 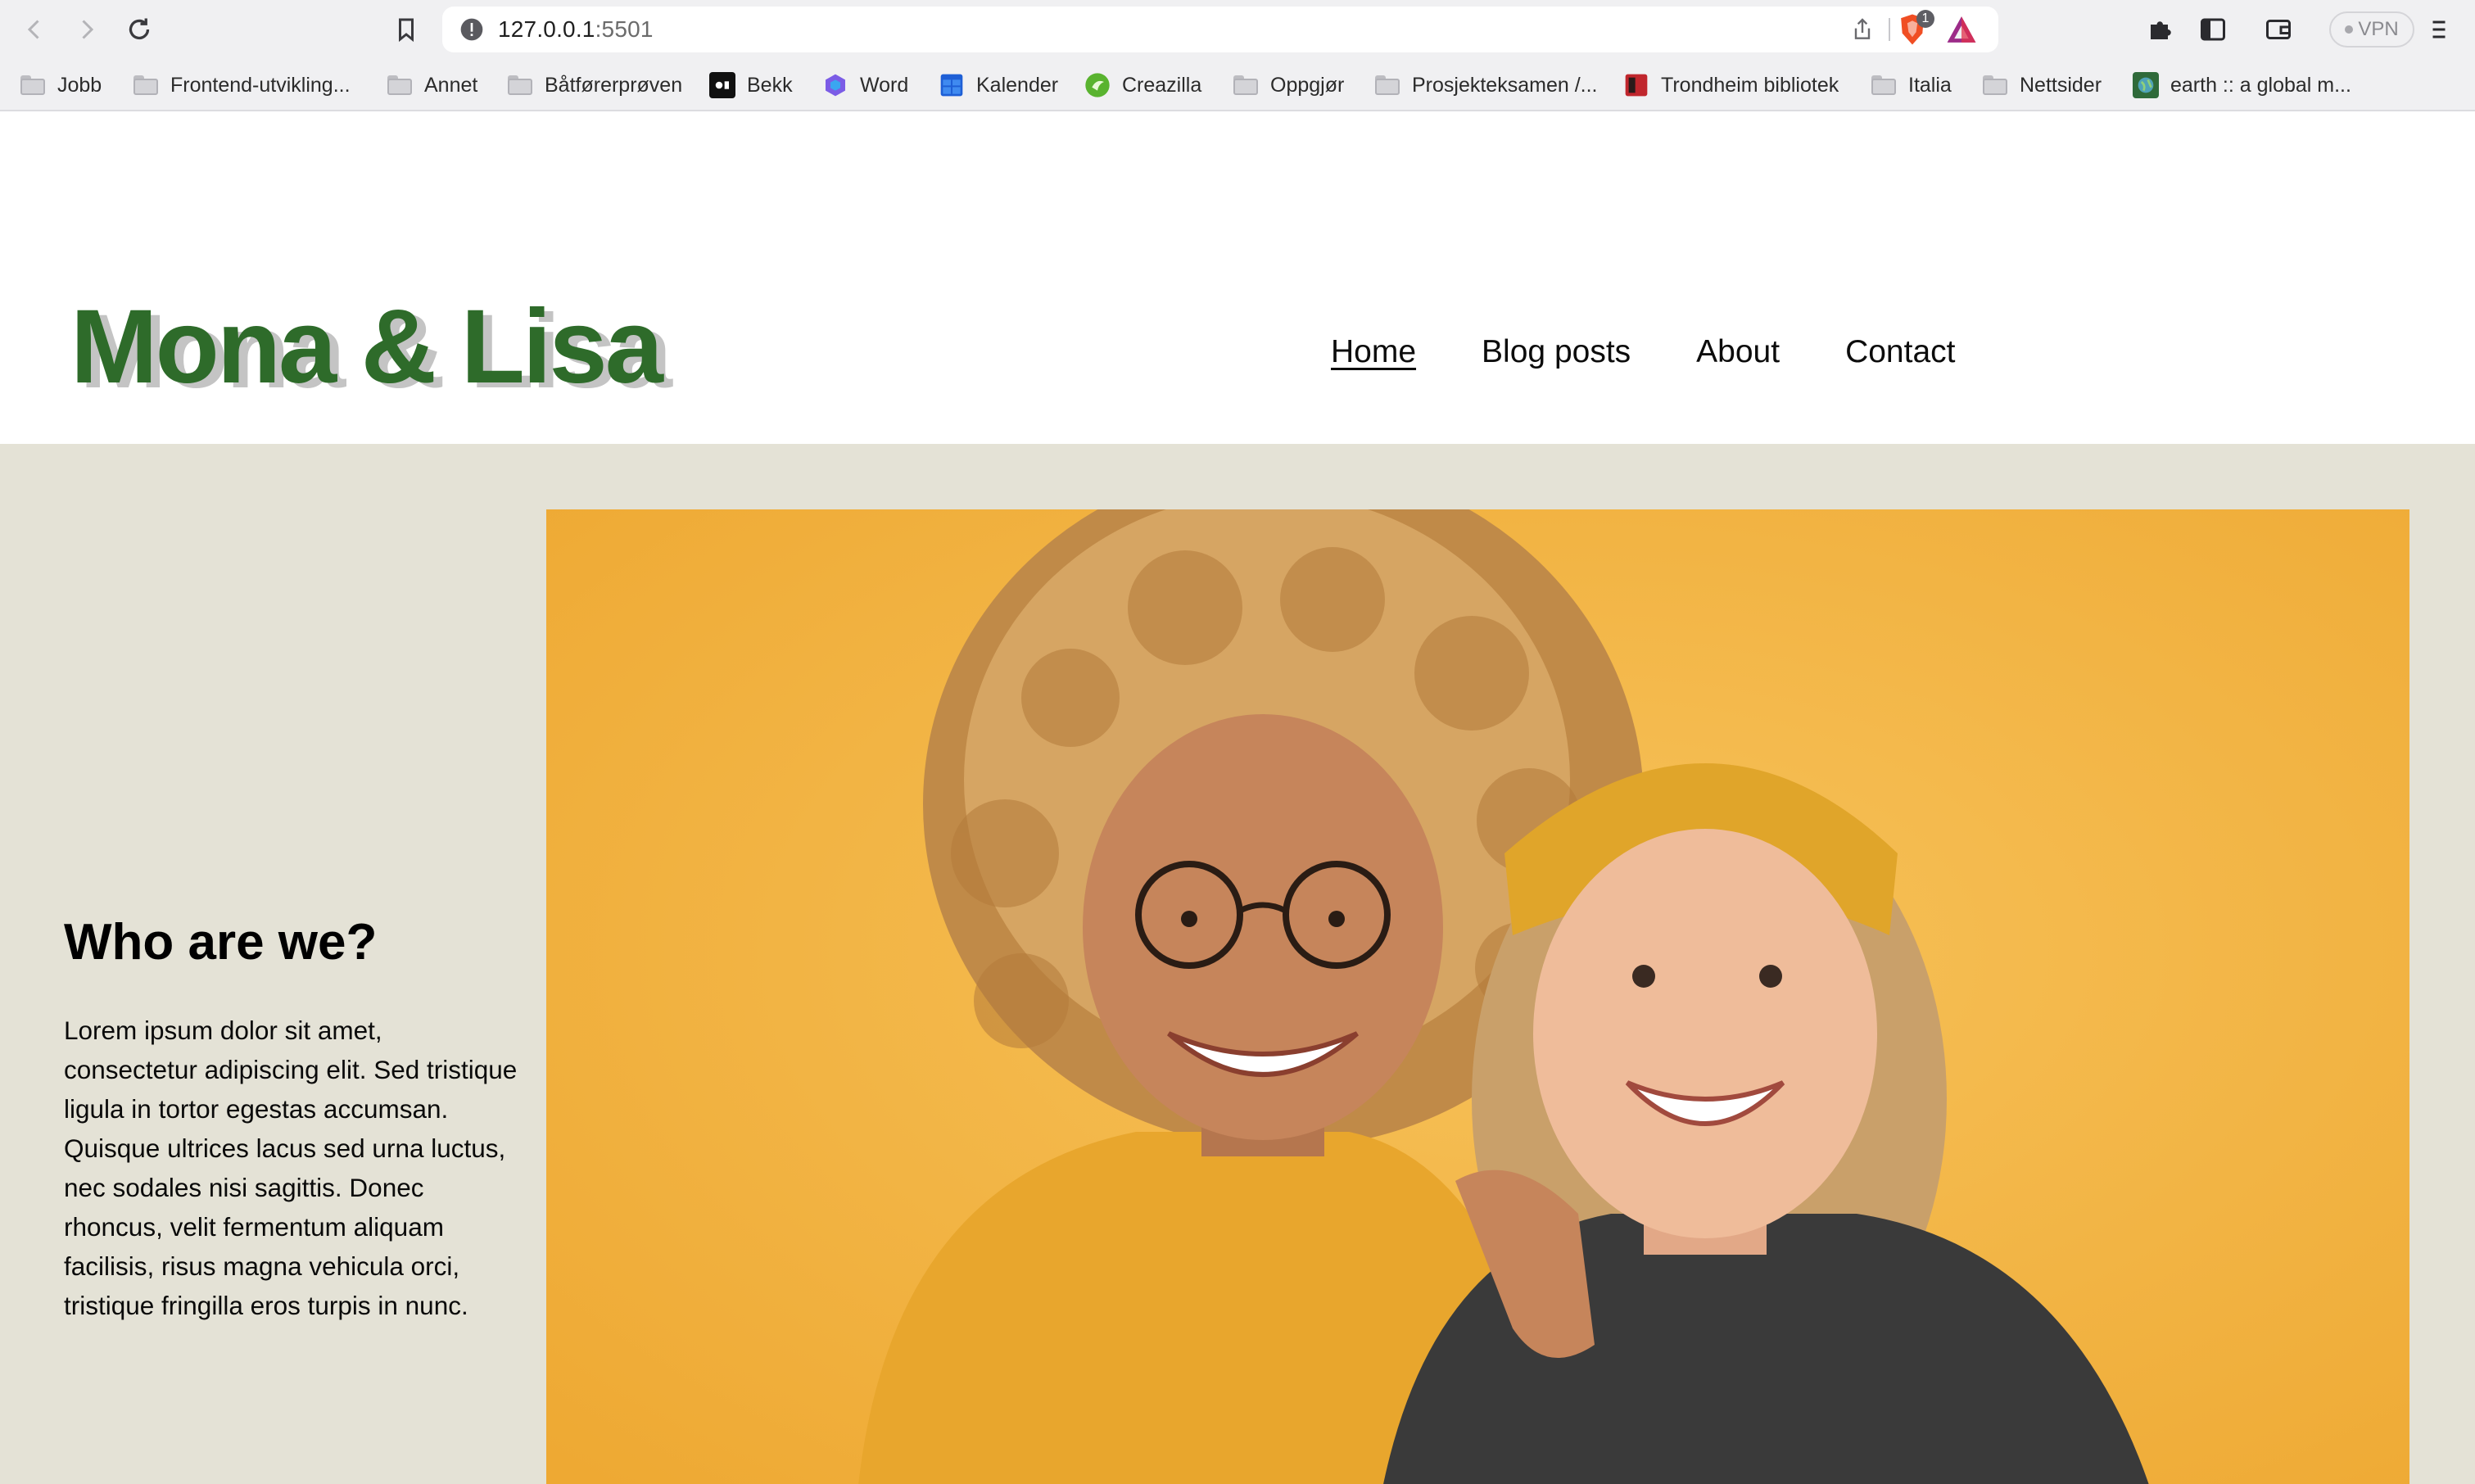 I want to click on bookmark-page-button, so click(x=406, y=30).